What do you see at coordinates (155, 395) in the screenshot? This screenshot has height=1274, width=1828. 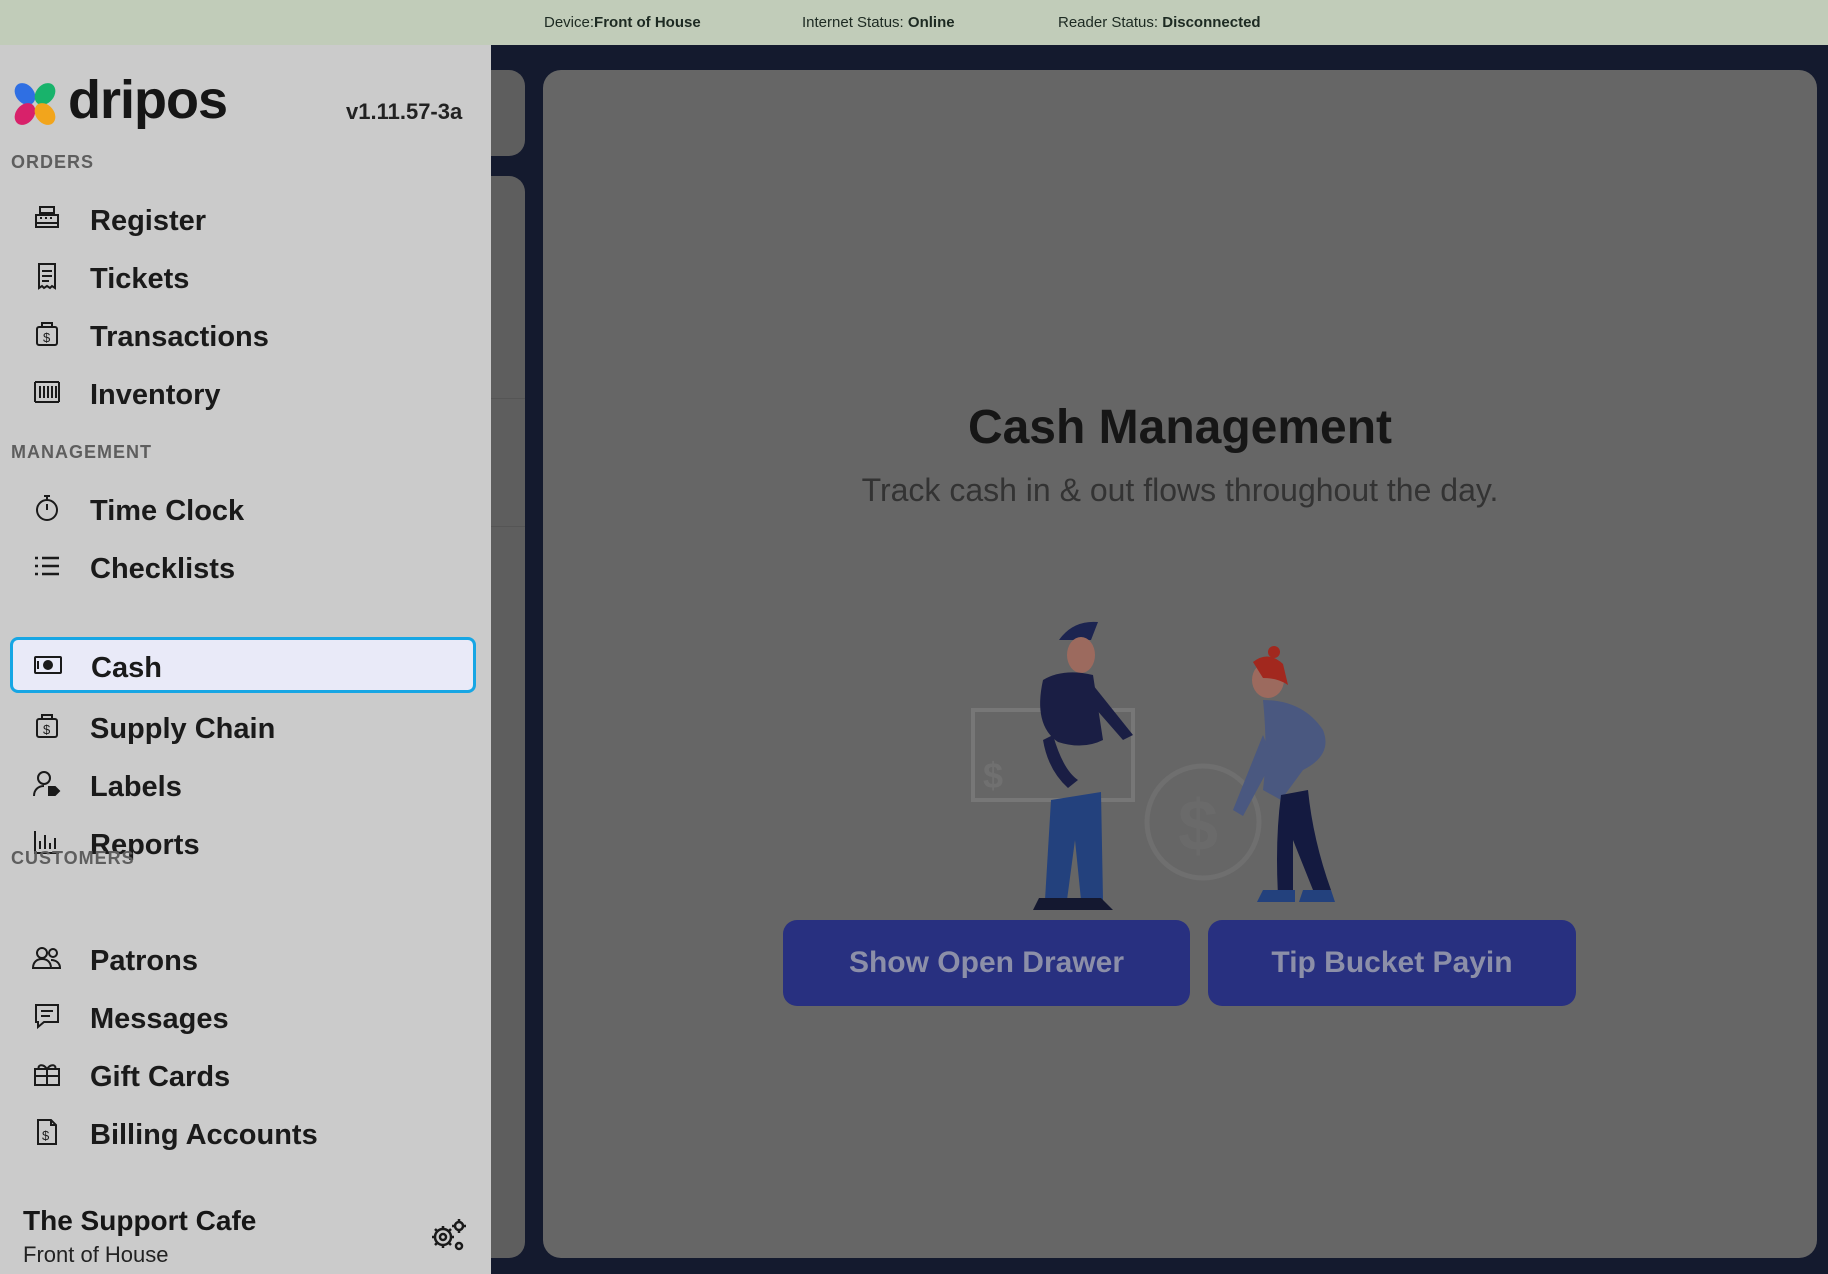 I see `sidebar-item-label: Inventory` at bounding box center [155, 395].